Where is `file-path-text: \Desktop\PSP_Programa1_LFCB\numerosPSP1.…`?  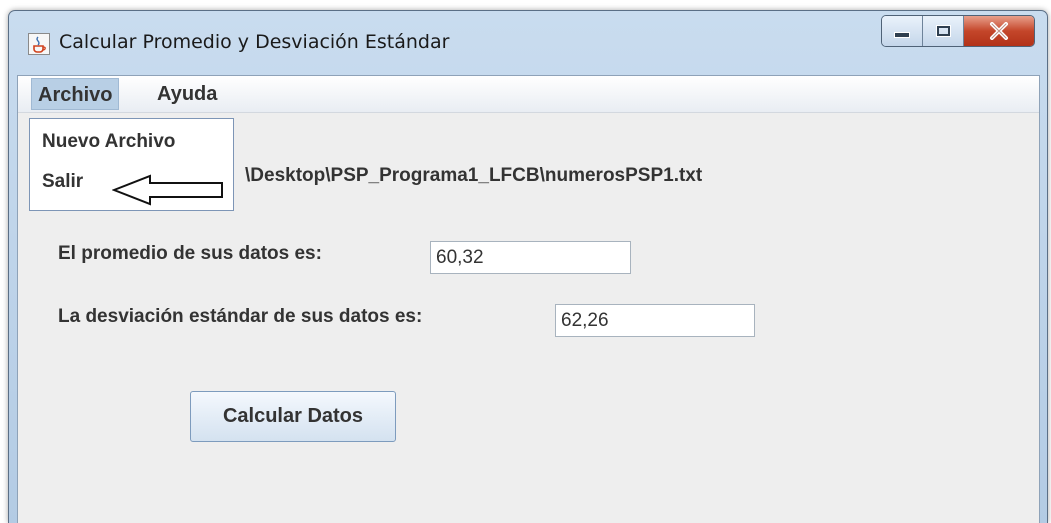
file-path-text: \Desktop\PSP_Programa1_LFCB\numerosPSP1.… is located at coordinates (474, 175).